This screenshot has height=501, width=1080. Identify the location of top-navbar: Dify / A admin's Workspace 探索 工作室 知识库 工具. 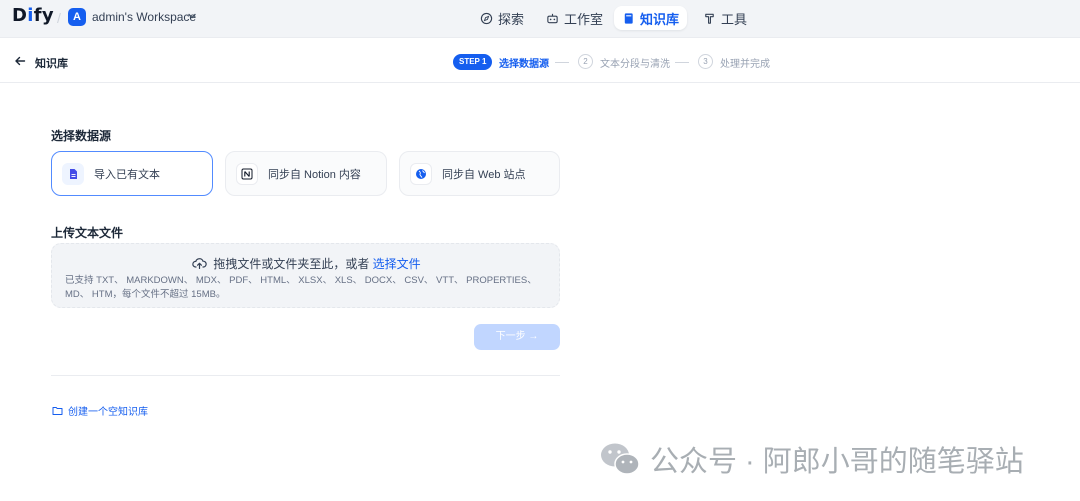
(540, 19).